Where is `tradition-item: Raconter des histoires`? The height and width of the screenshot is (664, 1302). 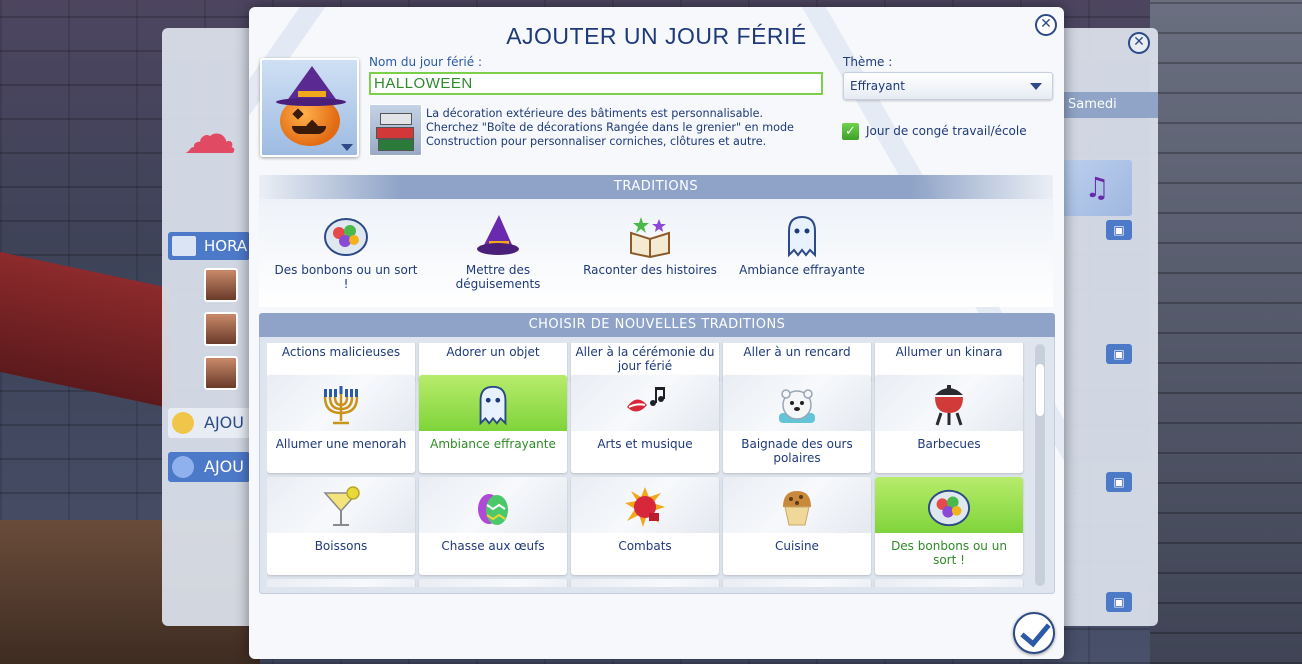
tradition-item: Raconter des histoires is located at coordinates (650, 257).